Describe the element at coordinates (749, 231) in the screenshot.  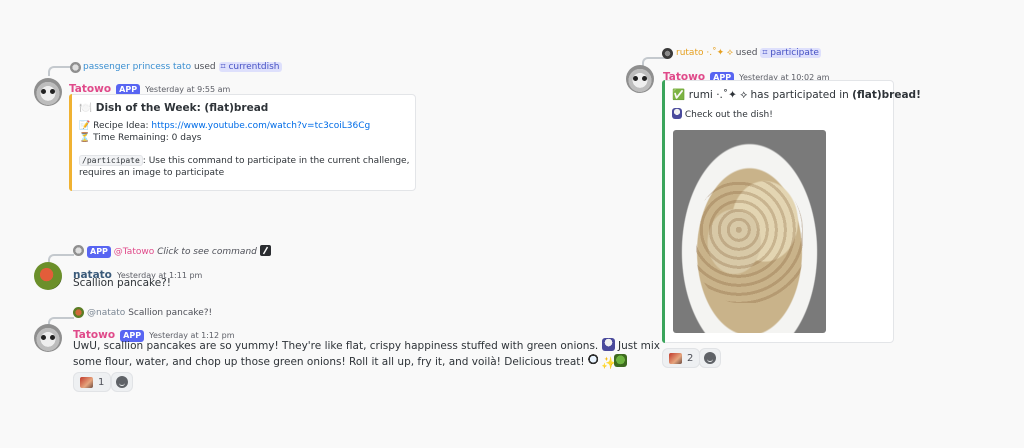
I see `dish-photo` at that location.